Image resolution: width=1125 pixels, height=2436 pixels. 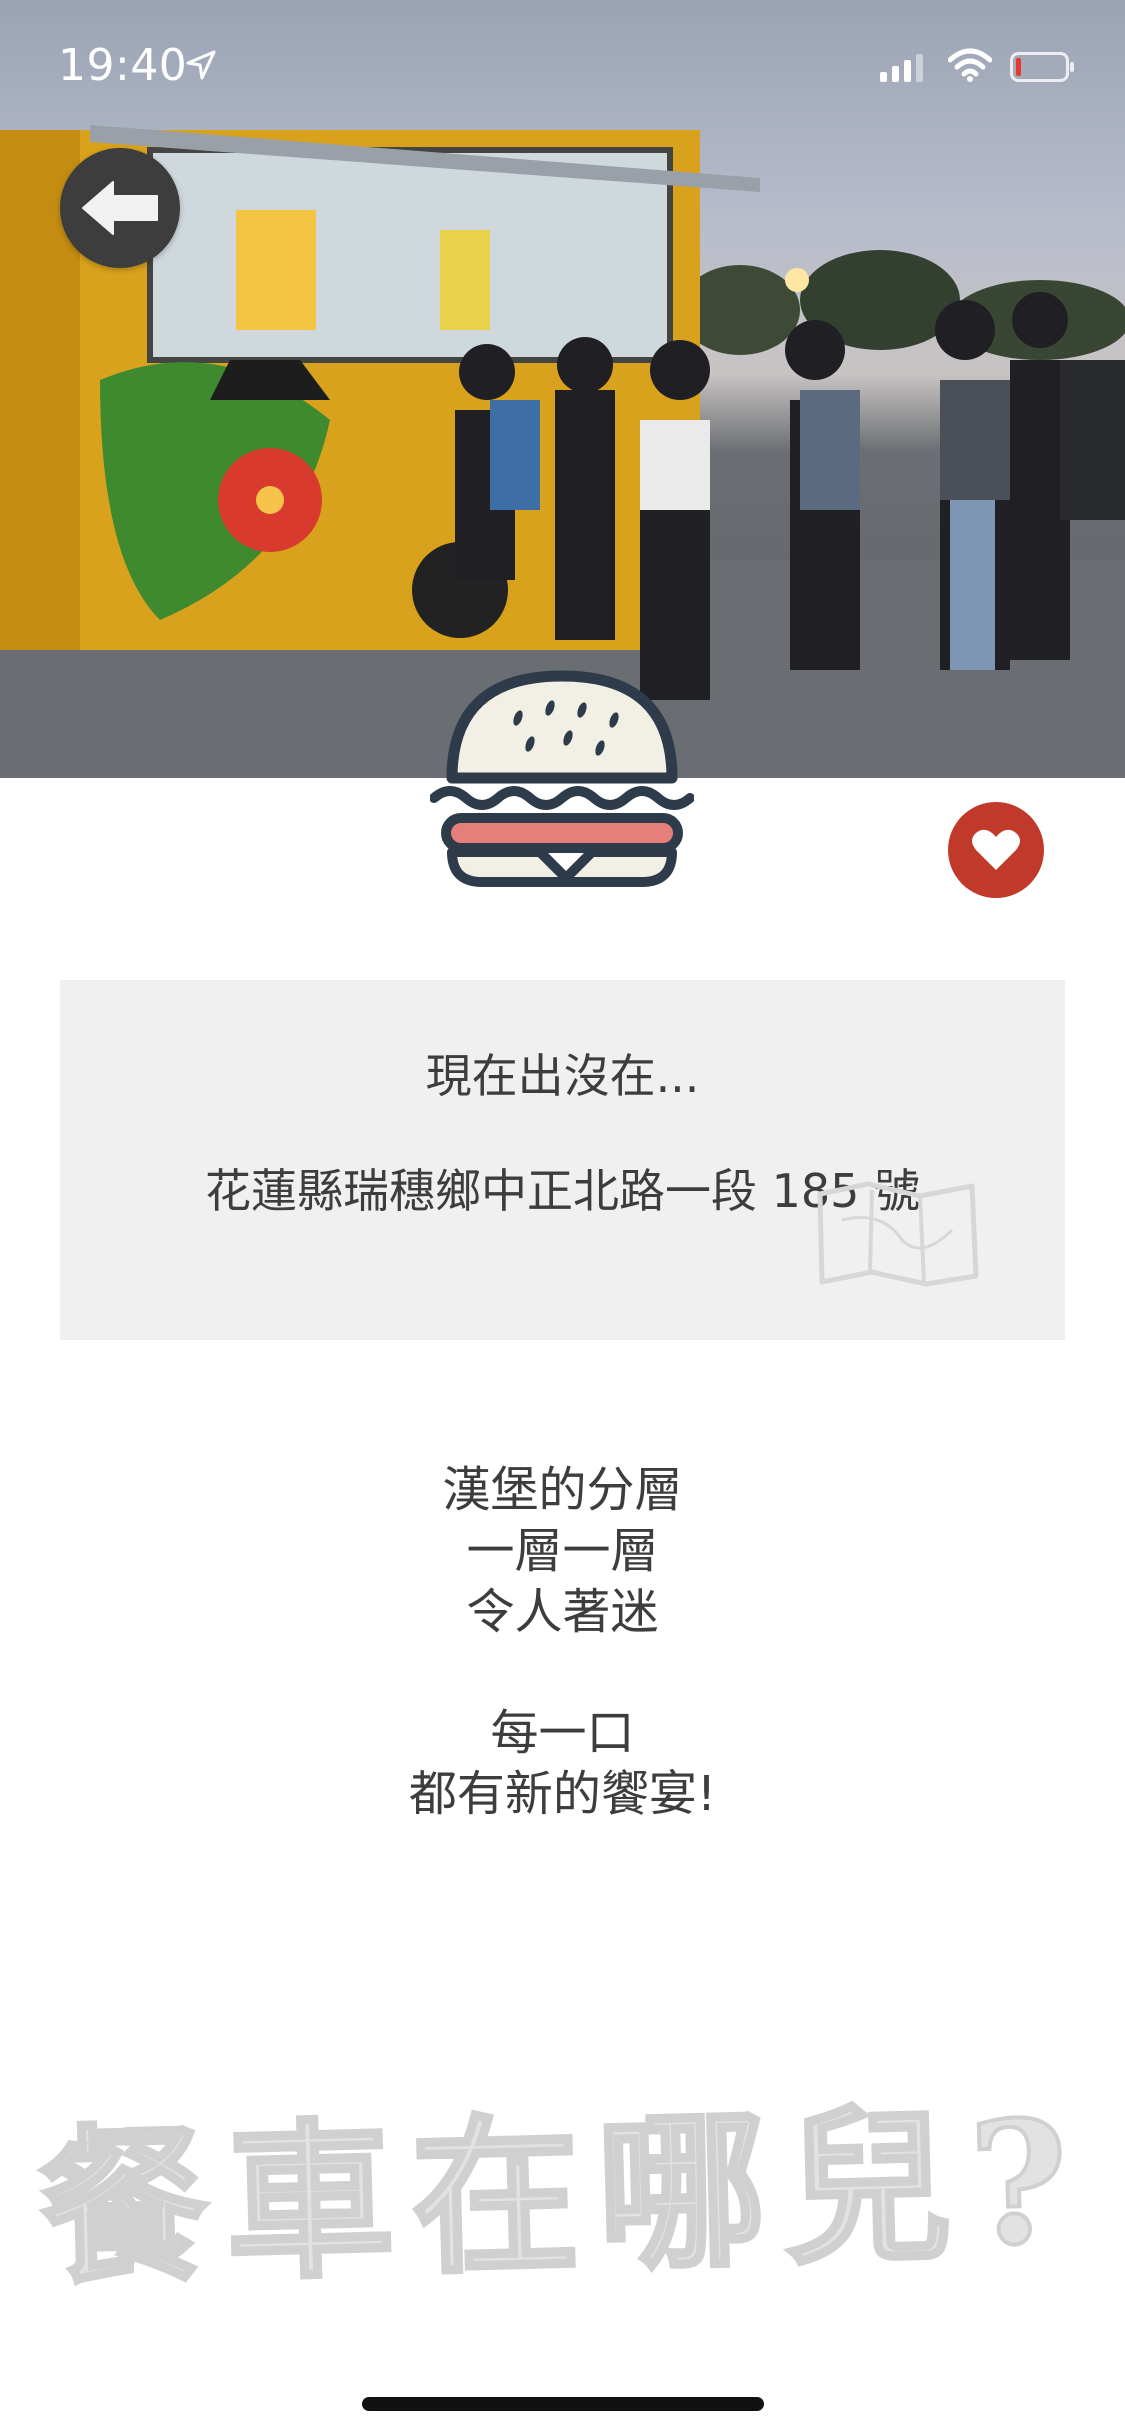 I want to click on battery-low-icon, so click(x=1043, y=69).